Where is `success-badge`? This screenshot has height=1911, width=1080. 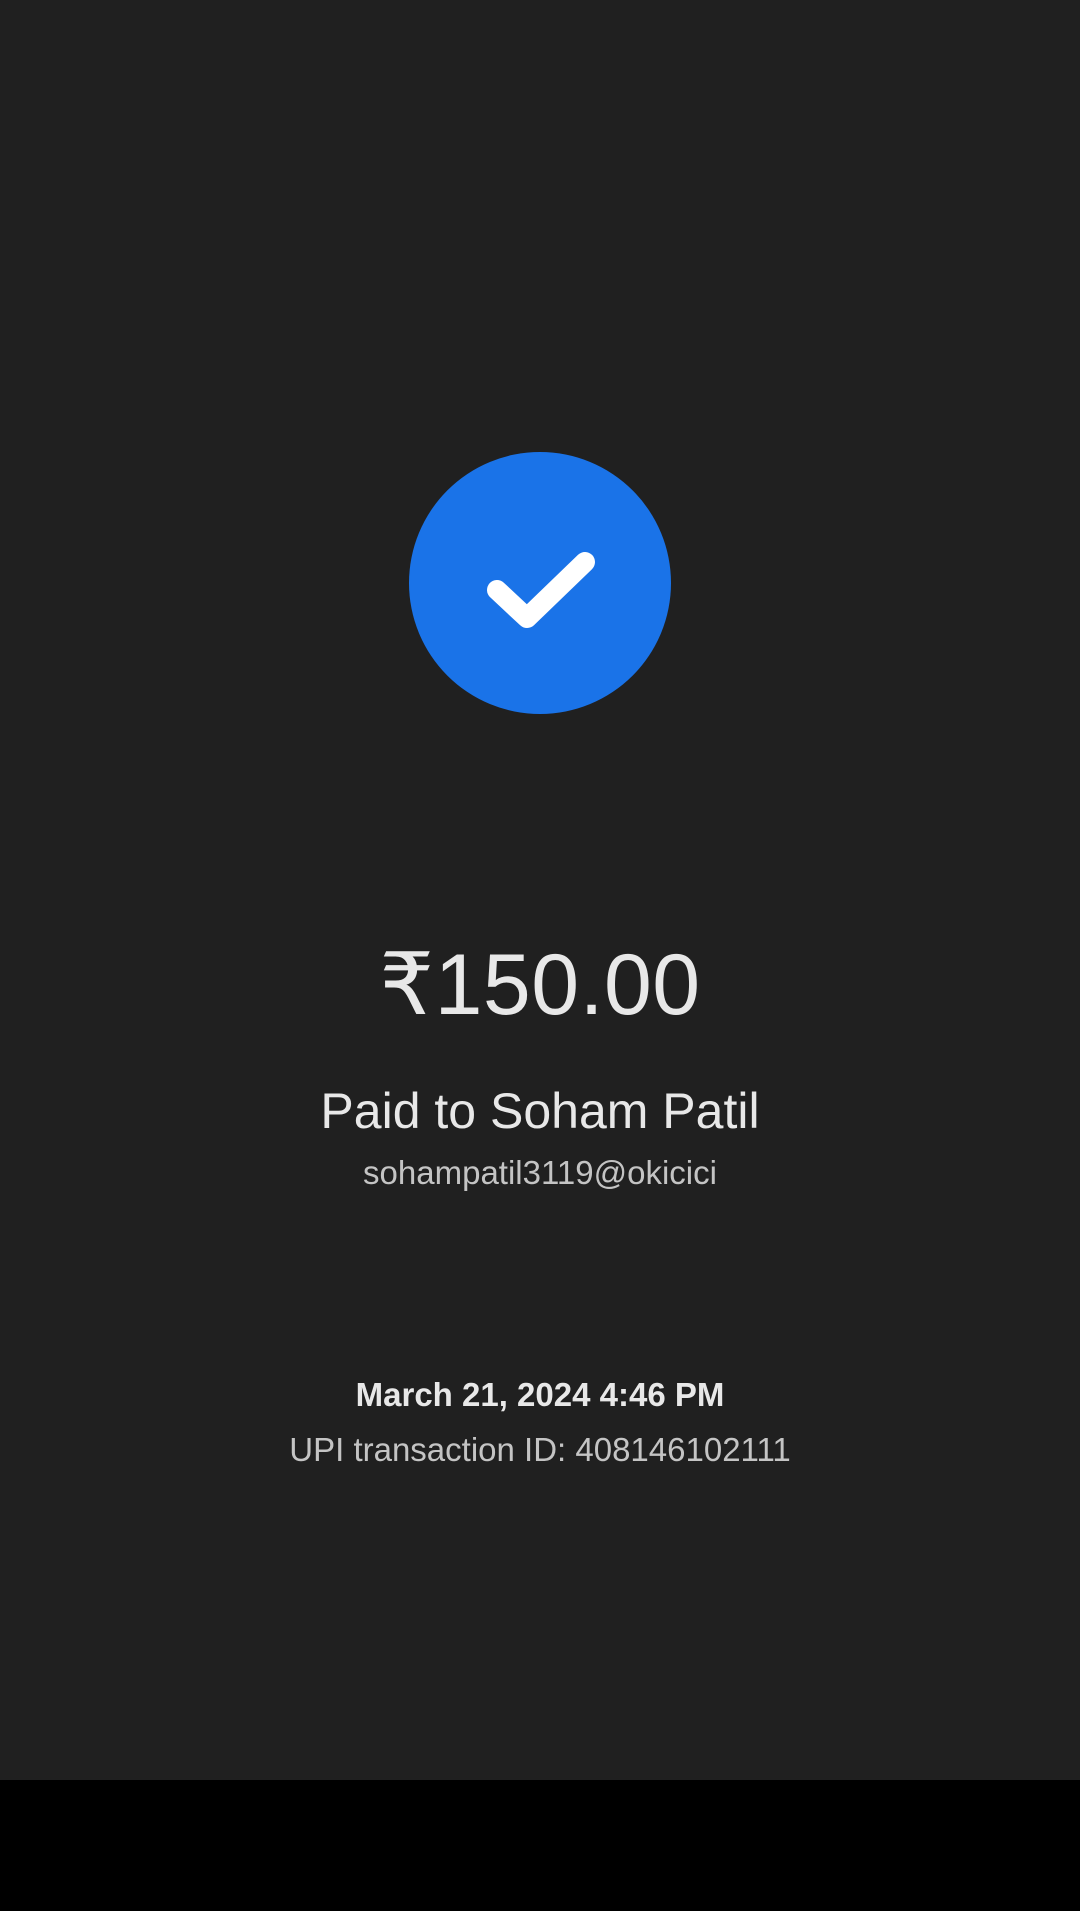
success-badge is located at coordinates (540, 583).